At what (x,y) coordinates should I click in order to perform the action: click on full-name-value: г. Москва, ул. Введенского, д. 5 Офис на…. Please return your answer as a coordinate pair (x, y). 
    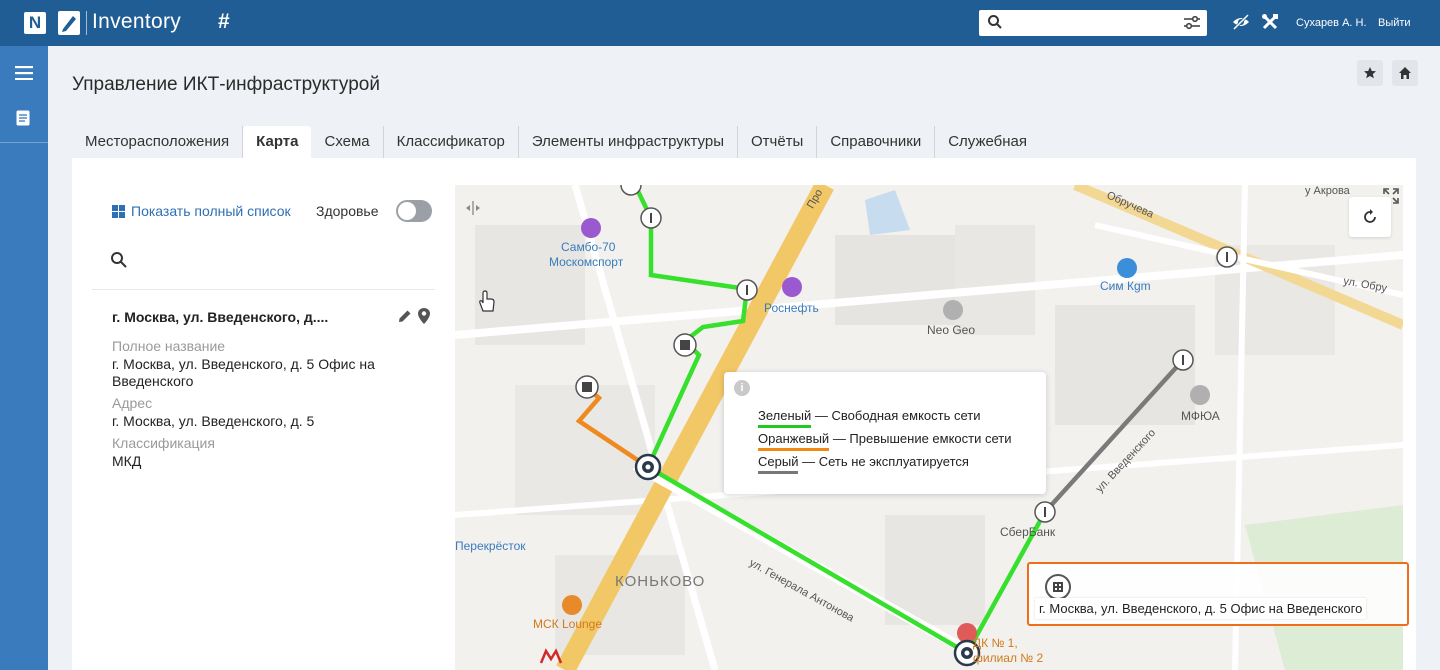
    Looking at the image, I should click on (243, 372).